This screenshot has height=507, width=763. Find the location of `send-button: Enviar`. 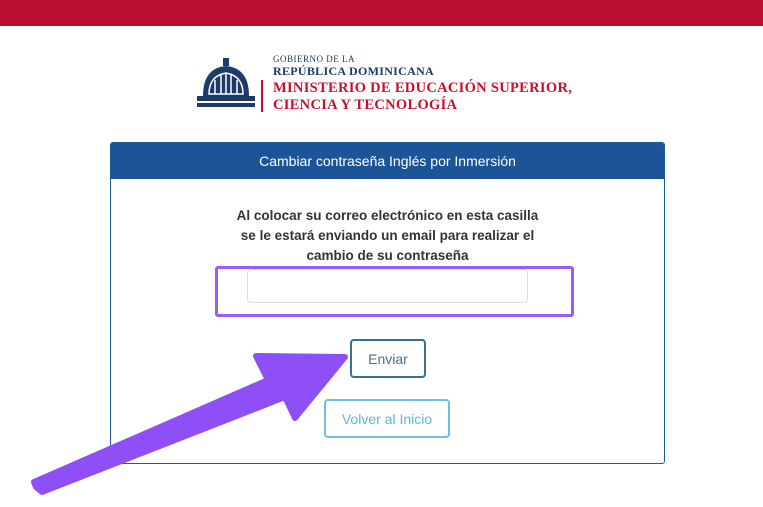

send-button: Enviar is located at coordinates (388, 358).